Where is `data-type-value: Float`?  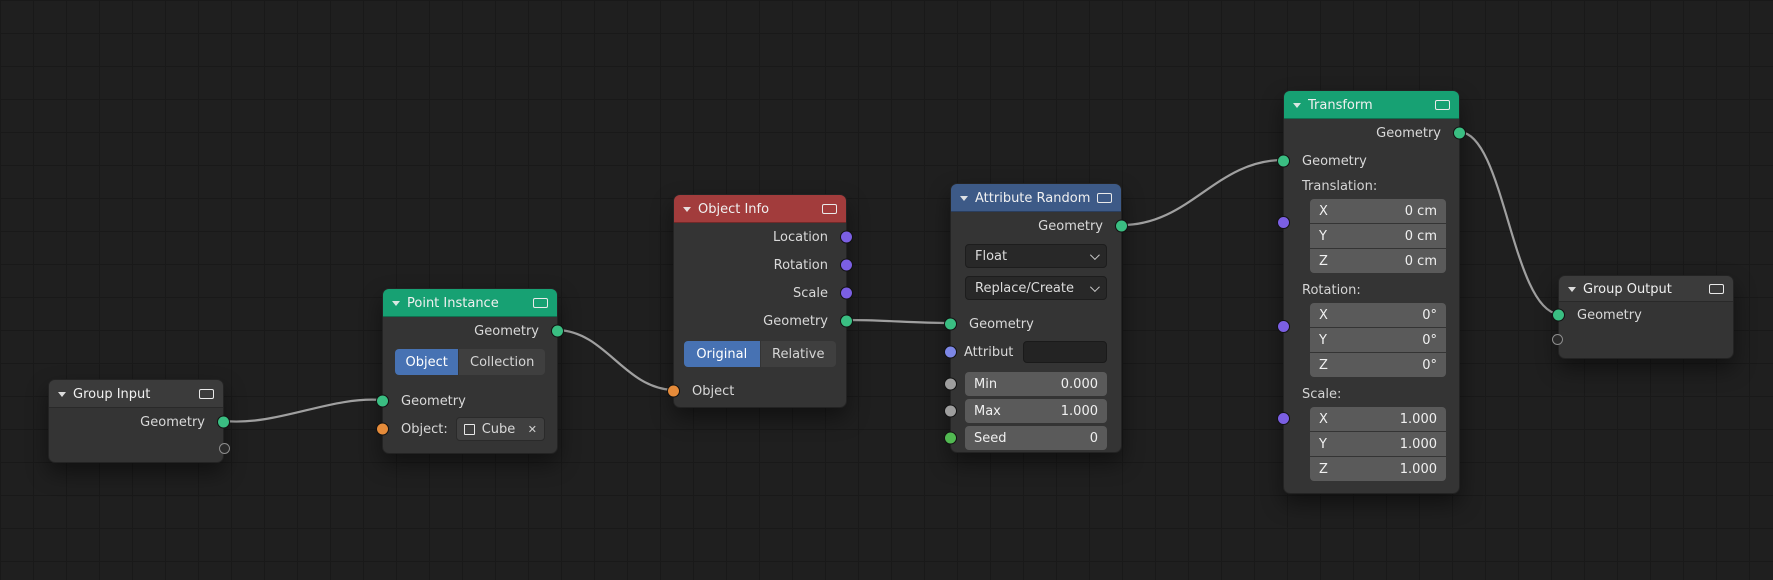 data-type-value: Float is located at coordinates (991, 256).